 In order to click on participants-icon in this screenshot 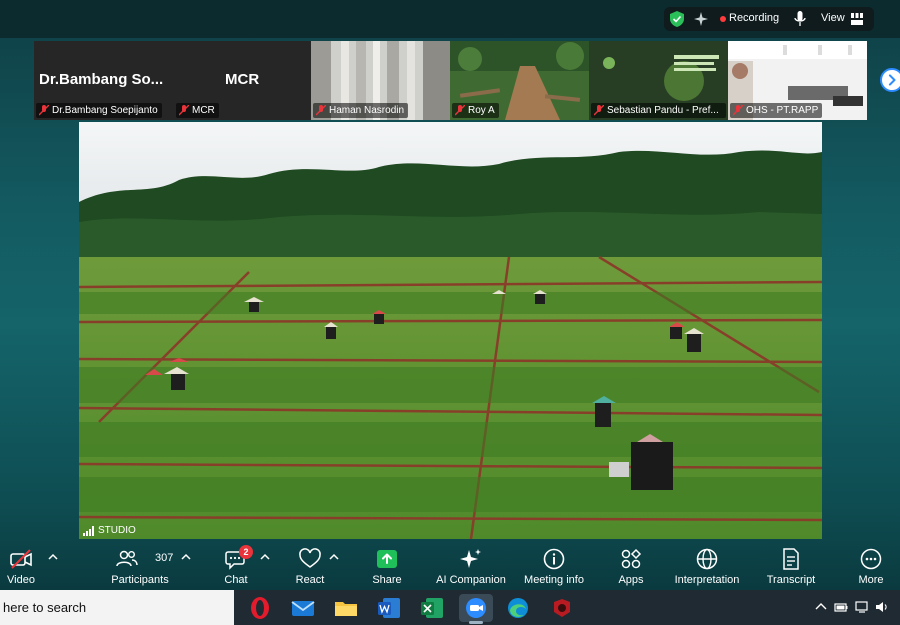, I will do `click(127, 558)`.